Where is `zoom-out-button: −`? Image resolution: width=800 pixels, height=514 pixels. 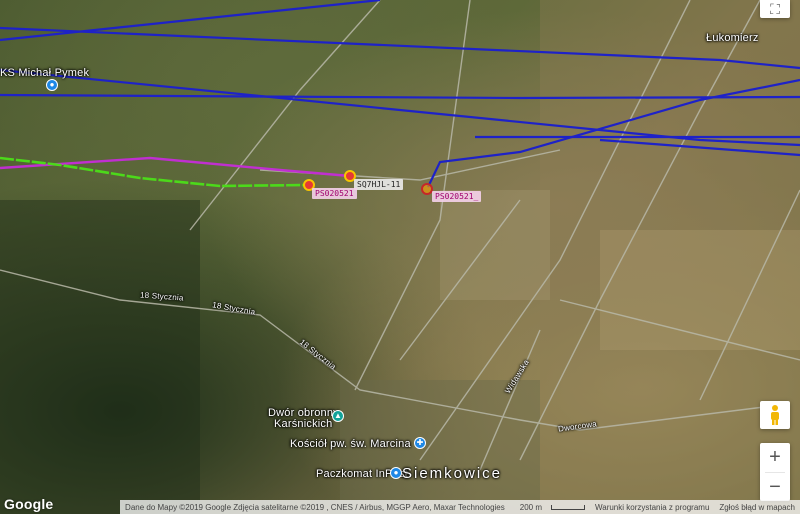
zoom-out-button: − is located at coordinates (775, 487).